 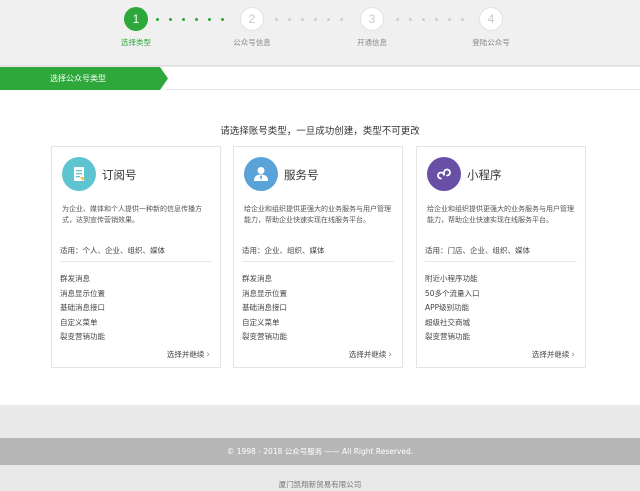 What do you see at coordinates (136, 19) in the screenshot?
I see `step-number: 1` at bounding box center [136, 19].